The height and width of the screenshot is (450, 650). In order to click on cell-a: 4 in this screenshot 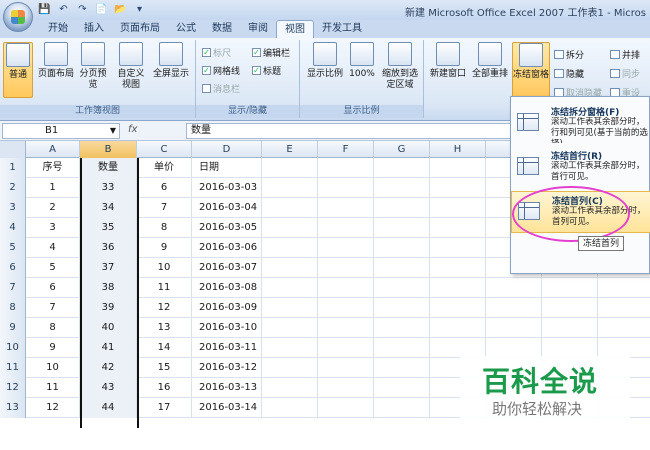, I will do `click(53, 248)`.